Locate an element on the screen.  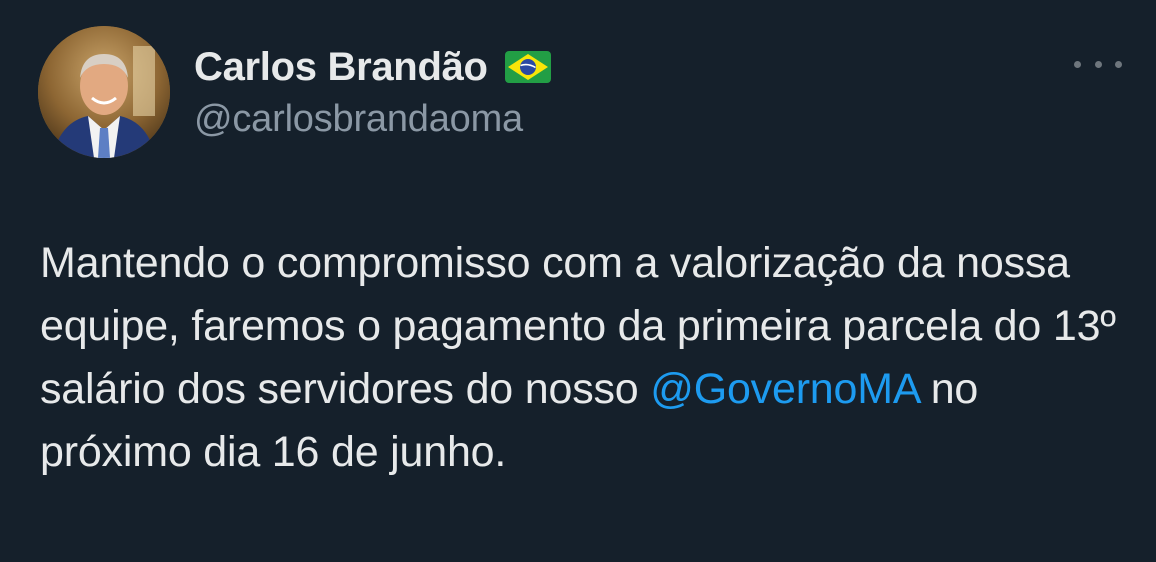
author-display-name: Carlos Brandão is located at coordinates (341, 67).